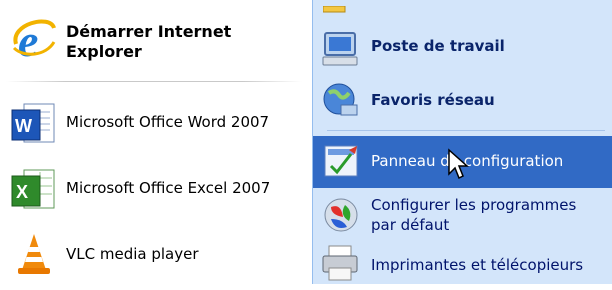 Image resolution: width=612 pixels, height=290 pixels. I want to click on default-programs-label: Configurer les programmes par défaut, so click(473, 215).